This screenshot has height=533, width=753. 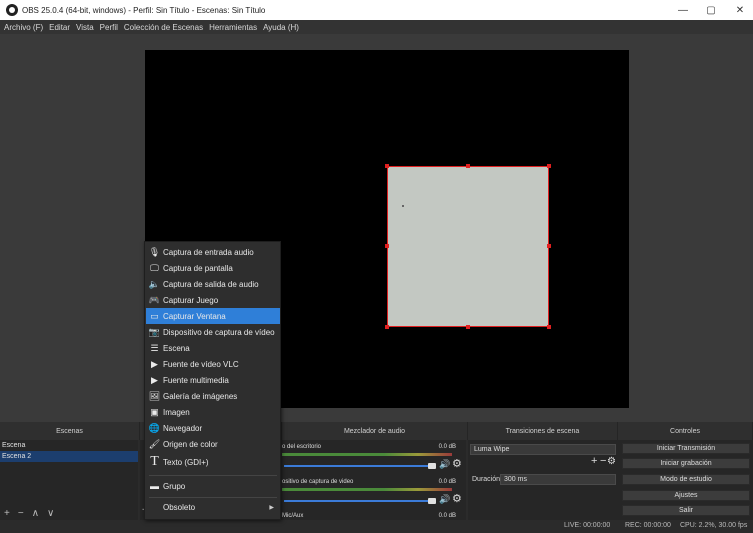 What do you see at coordinates (23, 27) in the screenshot?
I see `menu-archivo: Archivo (F)` at bounding box center [23, 27].